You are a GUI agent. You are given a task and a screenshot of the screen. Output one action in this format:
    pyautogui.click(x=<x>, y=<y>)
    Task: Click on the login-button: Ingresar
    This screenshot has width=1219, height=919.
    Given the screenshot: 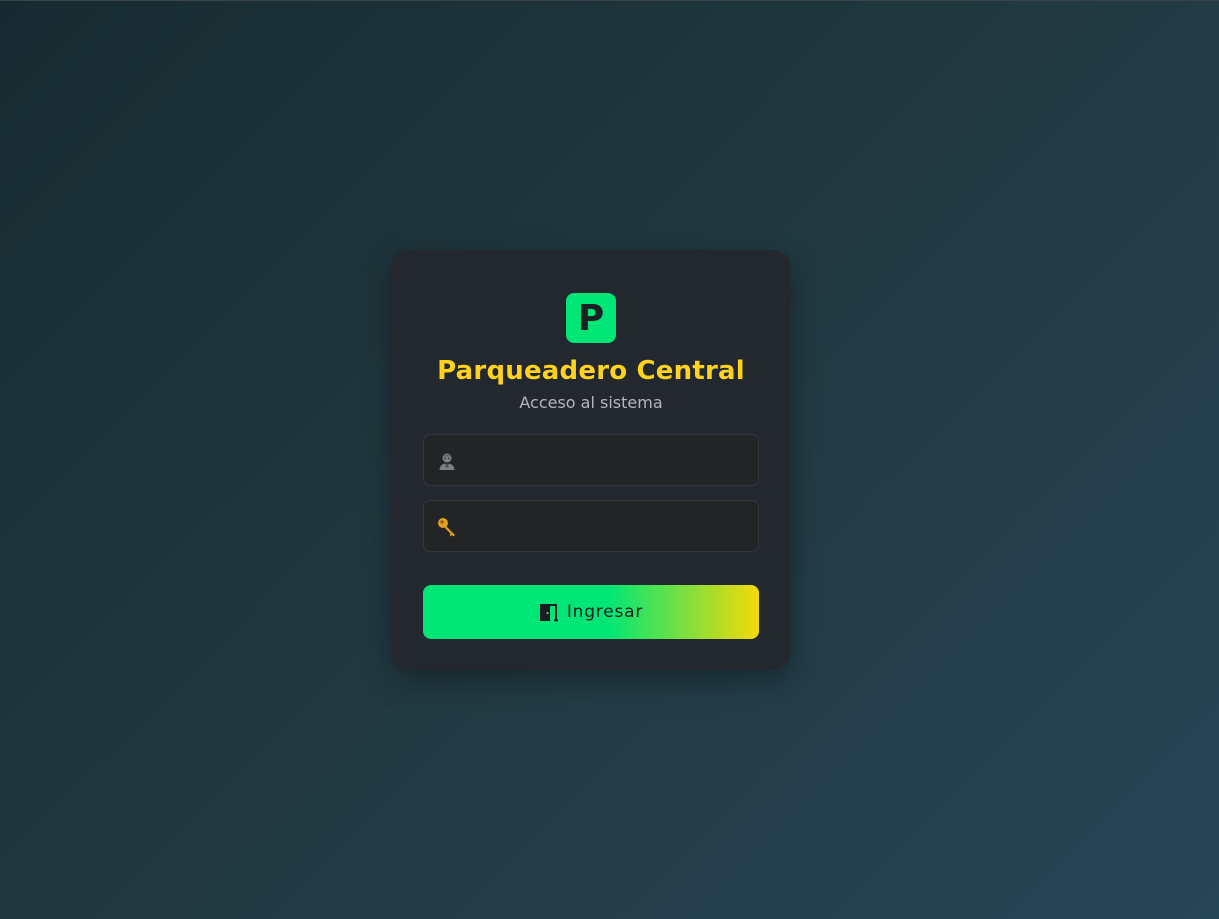 What is the action you would take?
    pyautogui.click(x=591, y=612)
    